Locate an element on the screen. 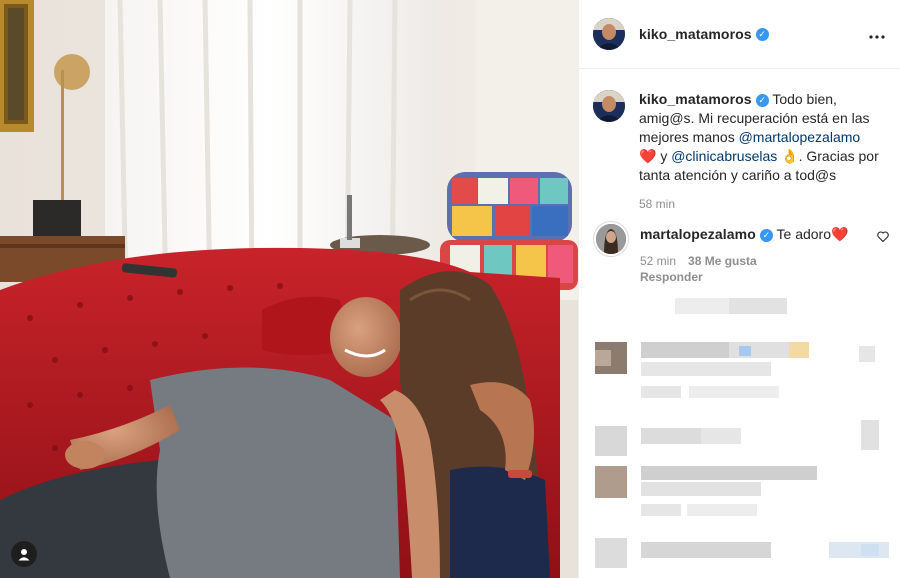 This screenshot has height=578, width=900. caption-author-avatar is located at coordinates (609, 106).